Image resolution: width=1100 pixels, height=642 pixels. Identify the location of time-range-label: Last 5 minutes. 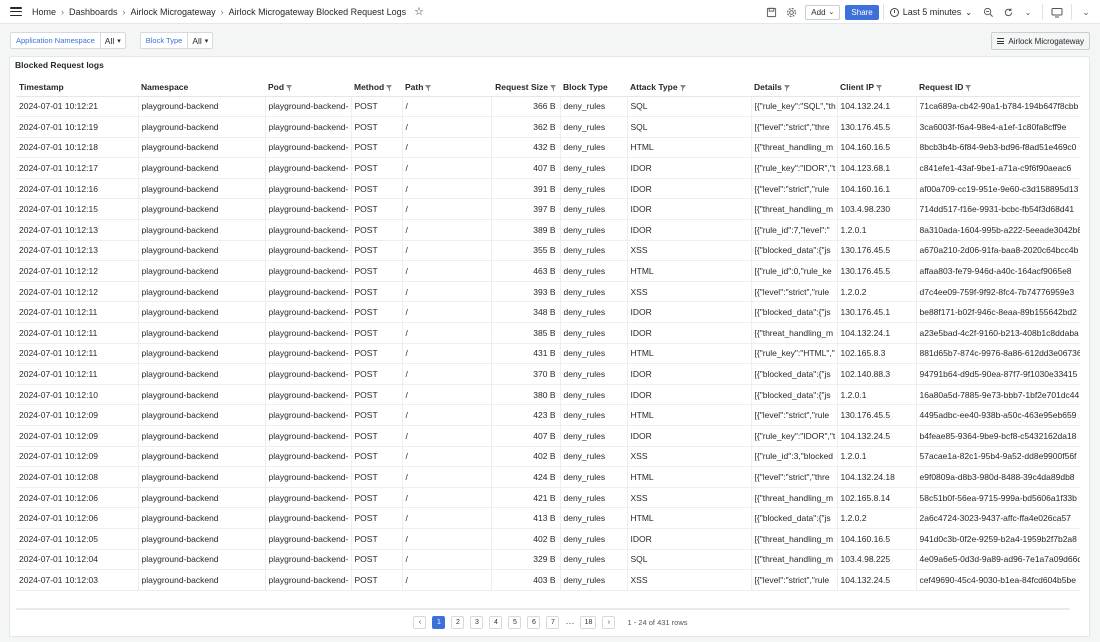
(932, 12).